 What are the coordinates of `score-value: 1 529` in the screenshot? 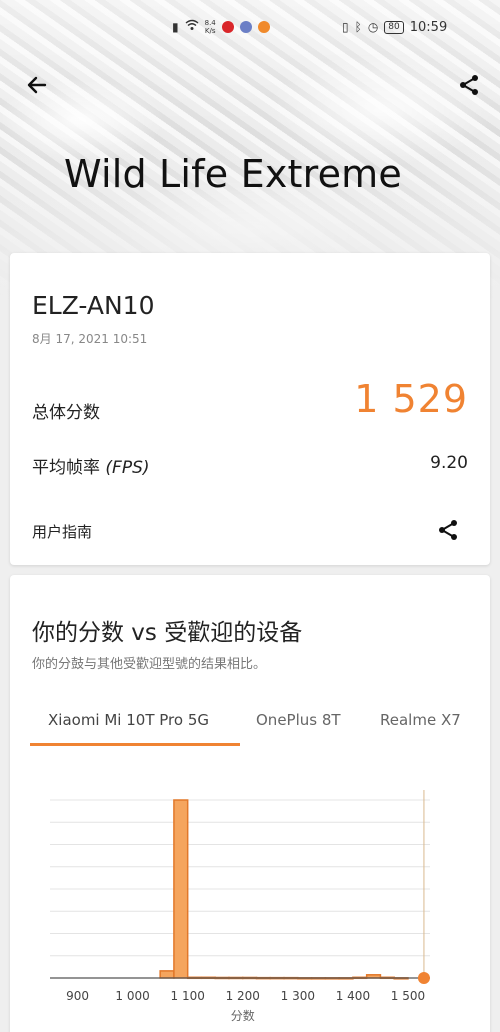 It's located at (411, 399).